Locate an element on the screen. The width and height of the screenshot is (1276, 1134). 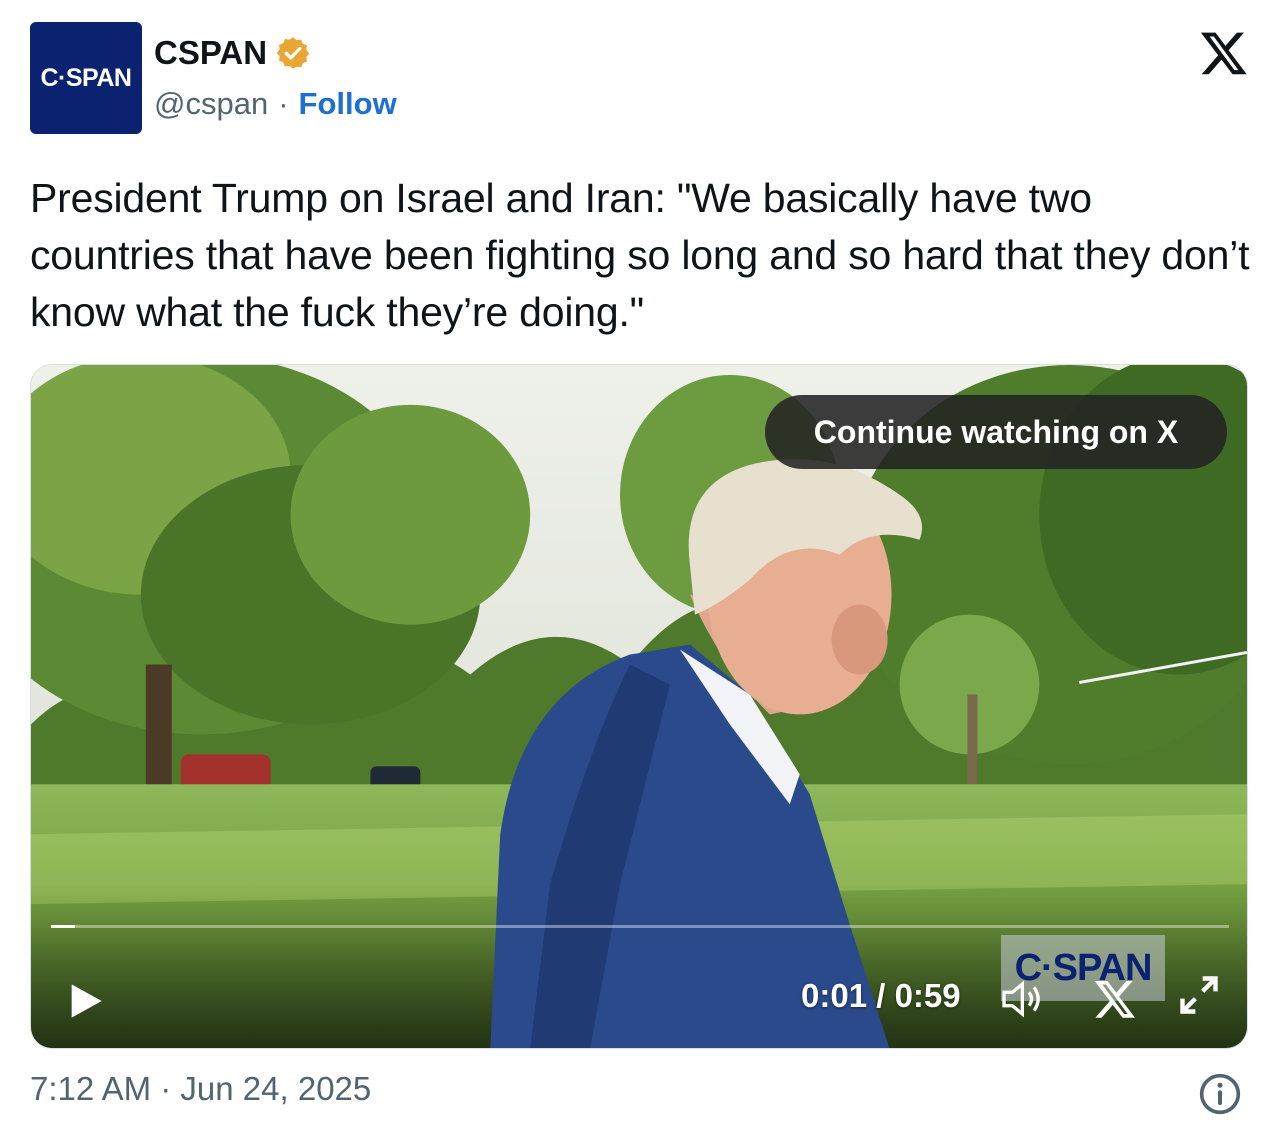
continue-watching-button: Continue watching on X is located at coordinates (996, 432).